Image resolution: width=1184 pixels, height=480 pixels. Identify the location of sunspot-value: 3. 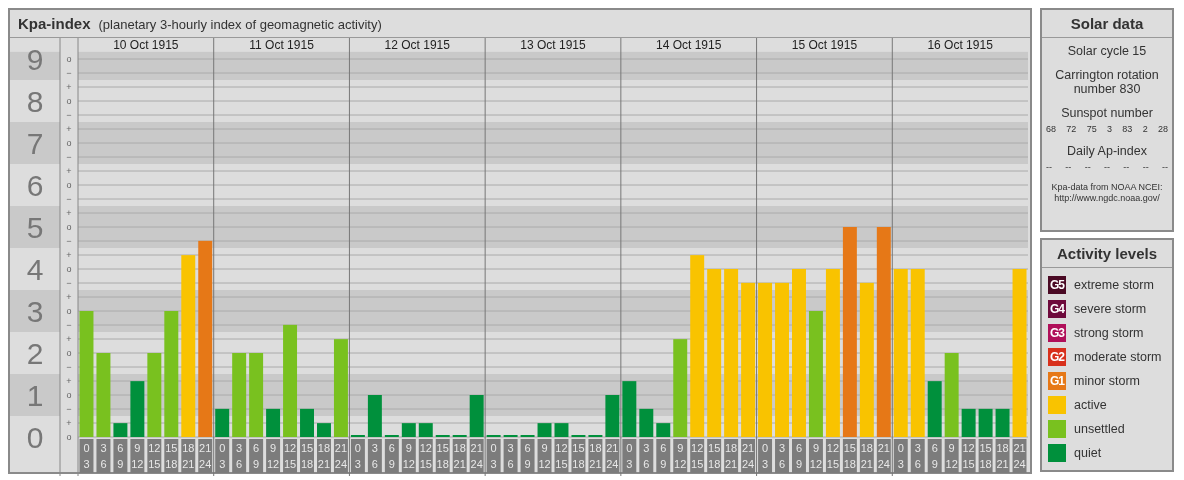
(1109, 129).